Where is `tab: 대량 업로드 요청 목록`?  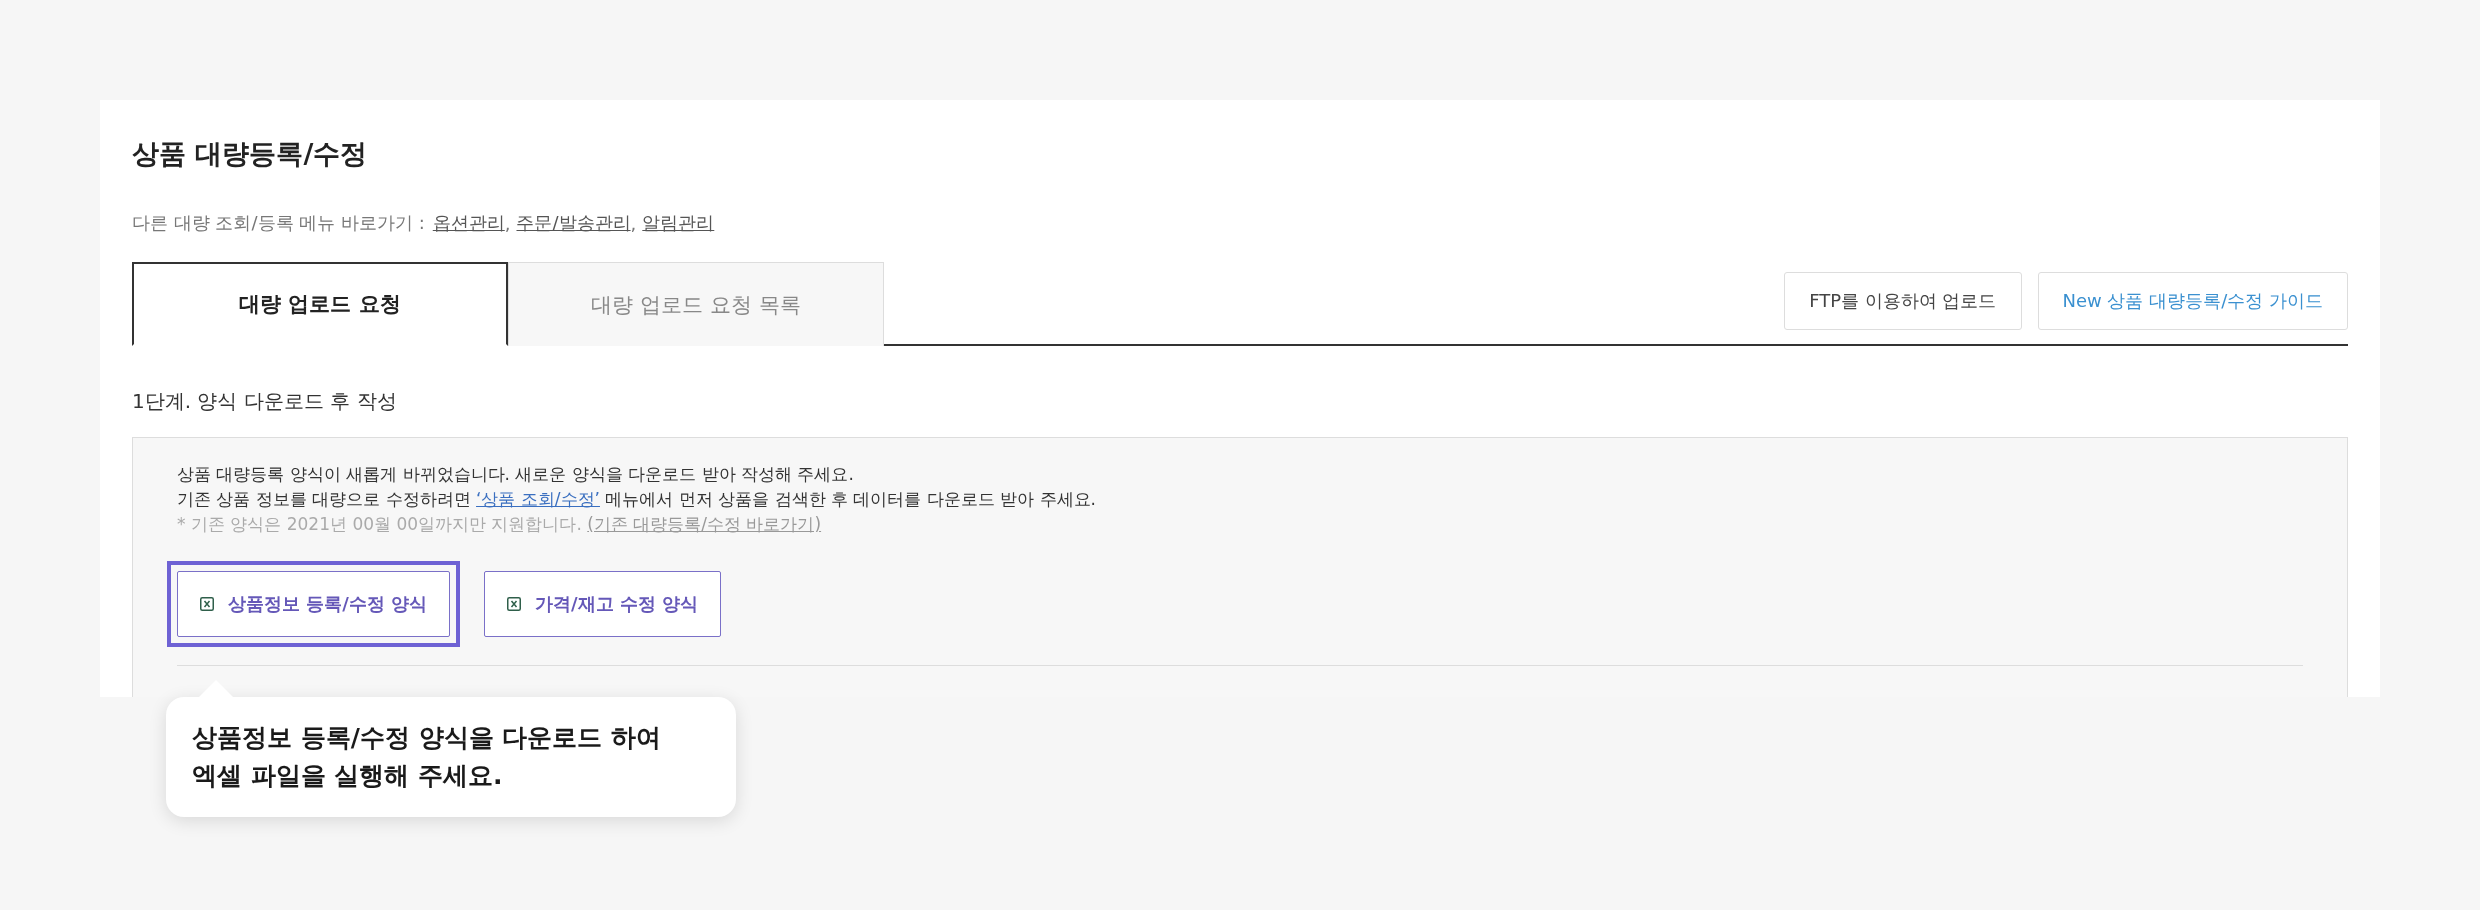 tab: 대량 업로드 요청 목록 is located at coordinates (696, 304).